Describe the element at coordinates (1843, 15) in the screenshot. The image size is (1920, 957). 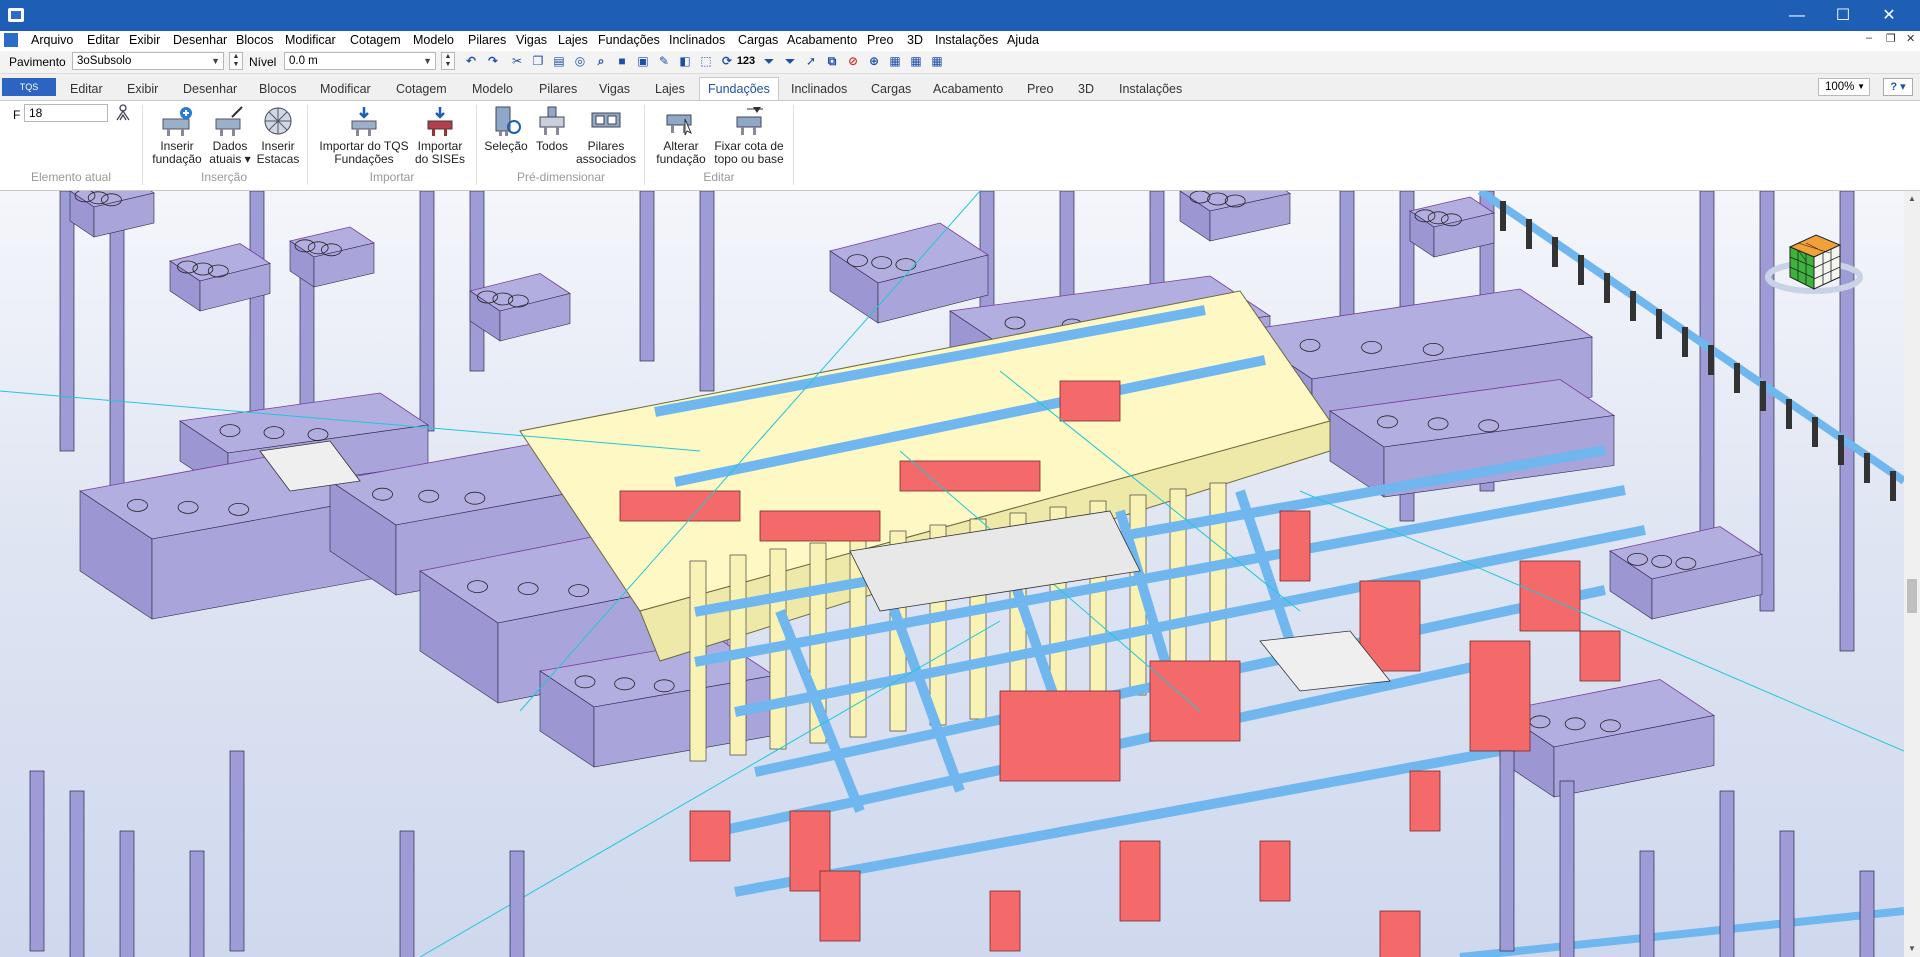
I see `maximize-button: ☐` at that location.